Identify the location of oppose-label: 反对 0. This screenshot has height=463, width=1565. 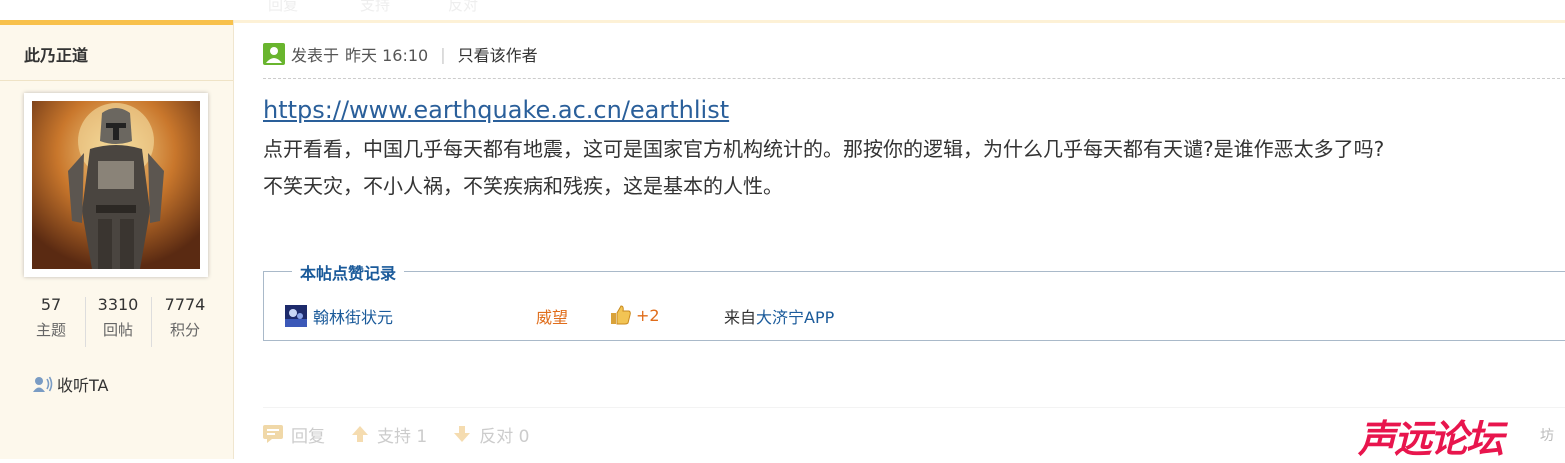
(504, 436).